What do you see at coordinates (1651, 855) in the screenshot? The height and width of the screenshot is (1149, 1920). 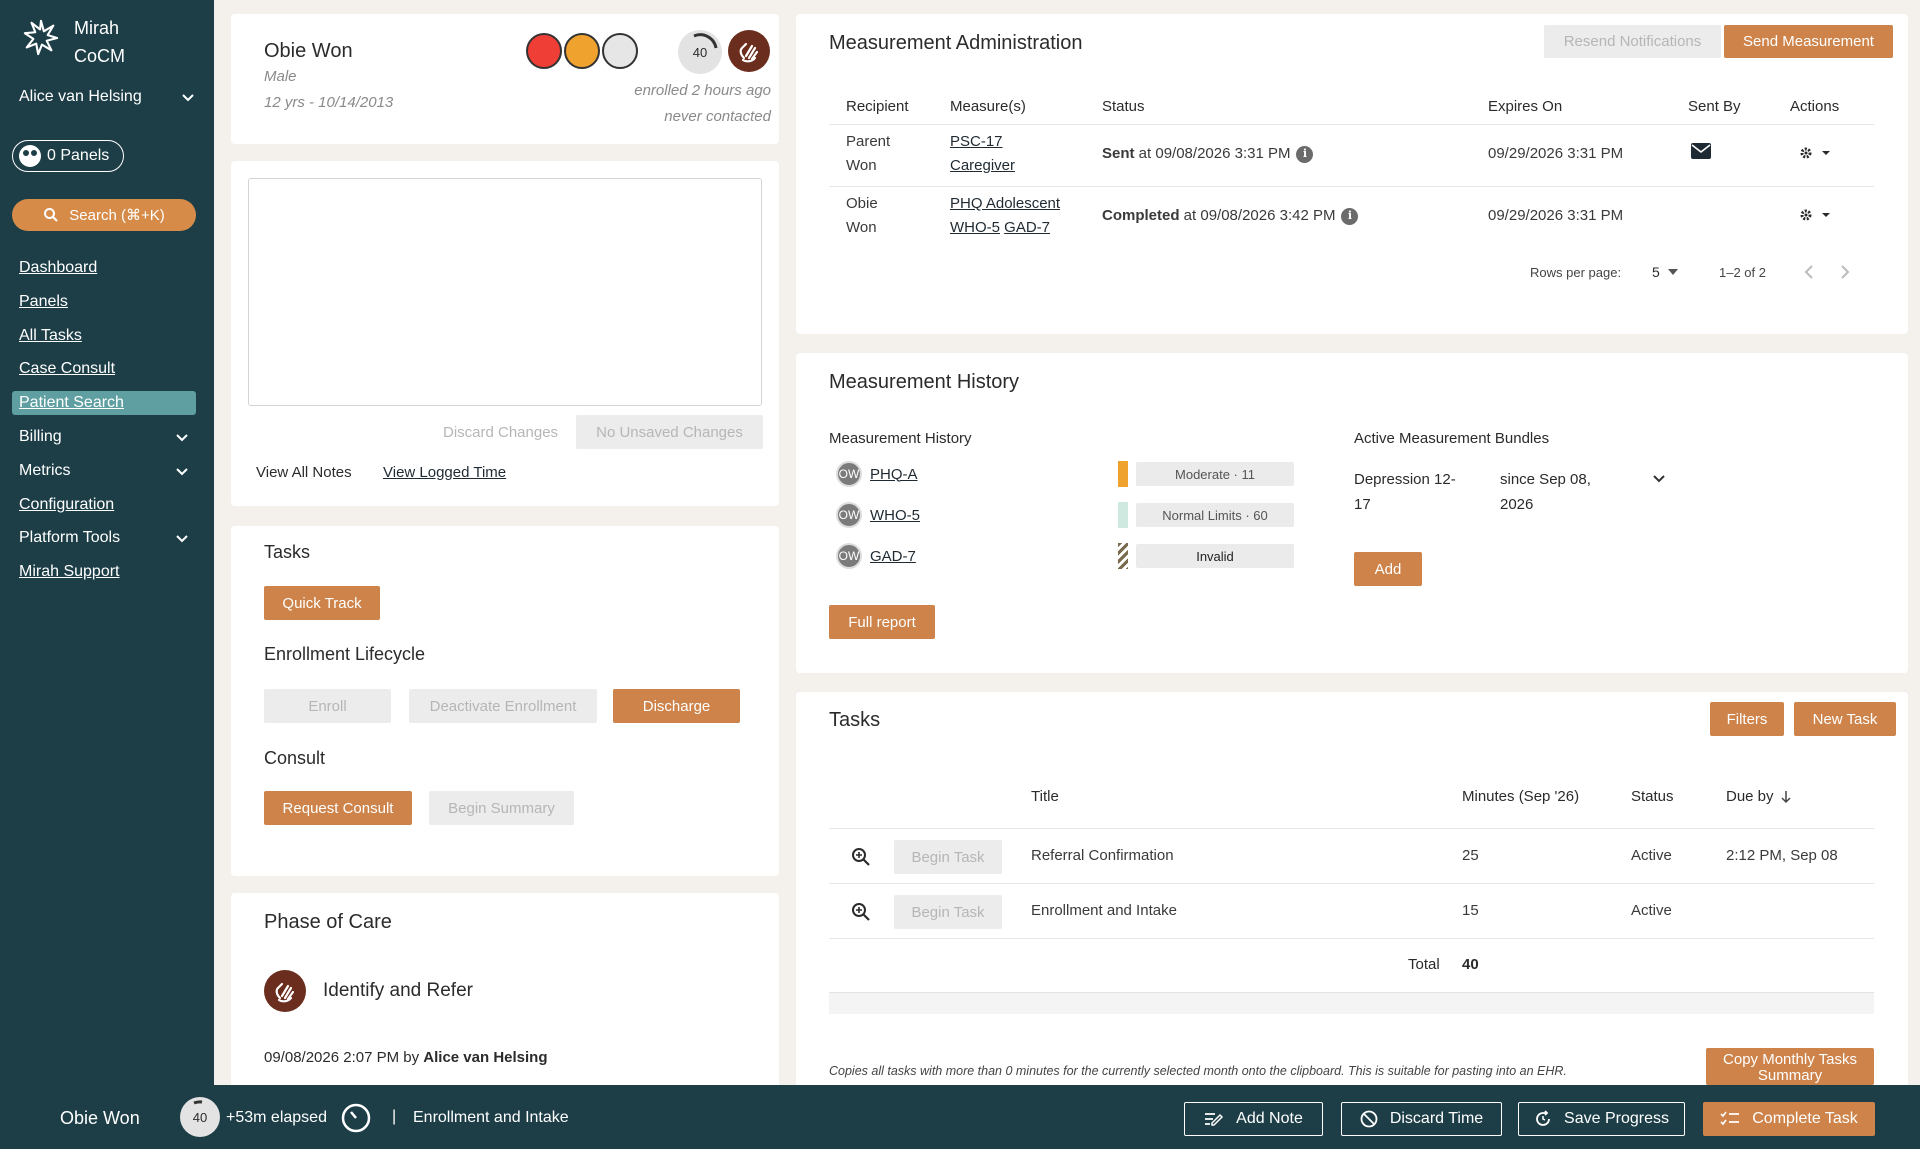 I see `task-status: Active` at bounding box center [1651, 855].